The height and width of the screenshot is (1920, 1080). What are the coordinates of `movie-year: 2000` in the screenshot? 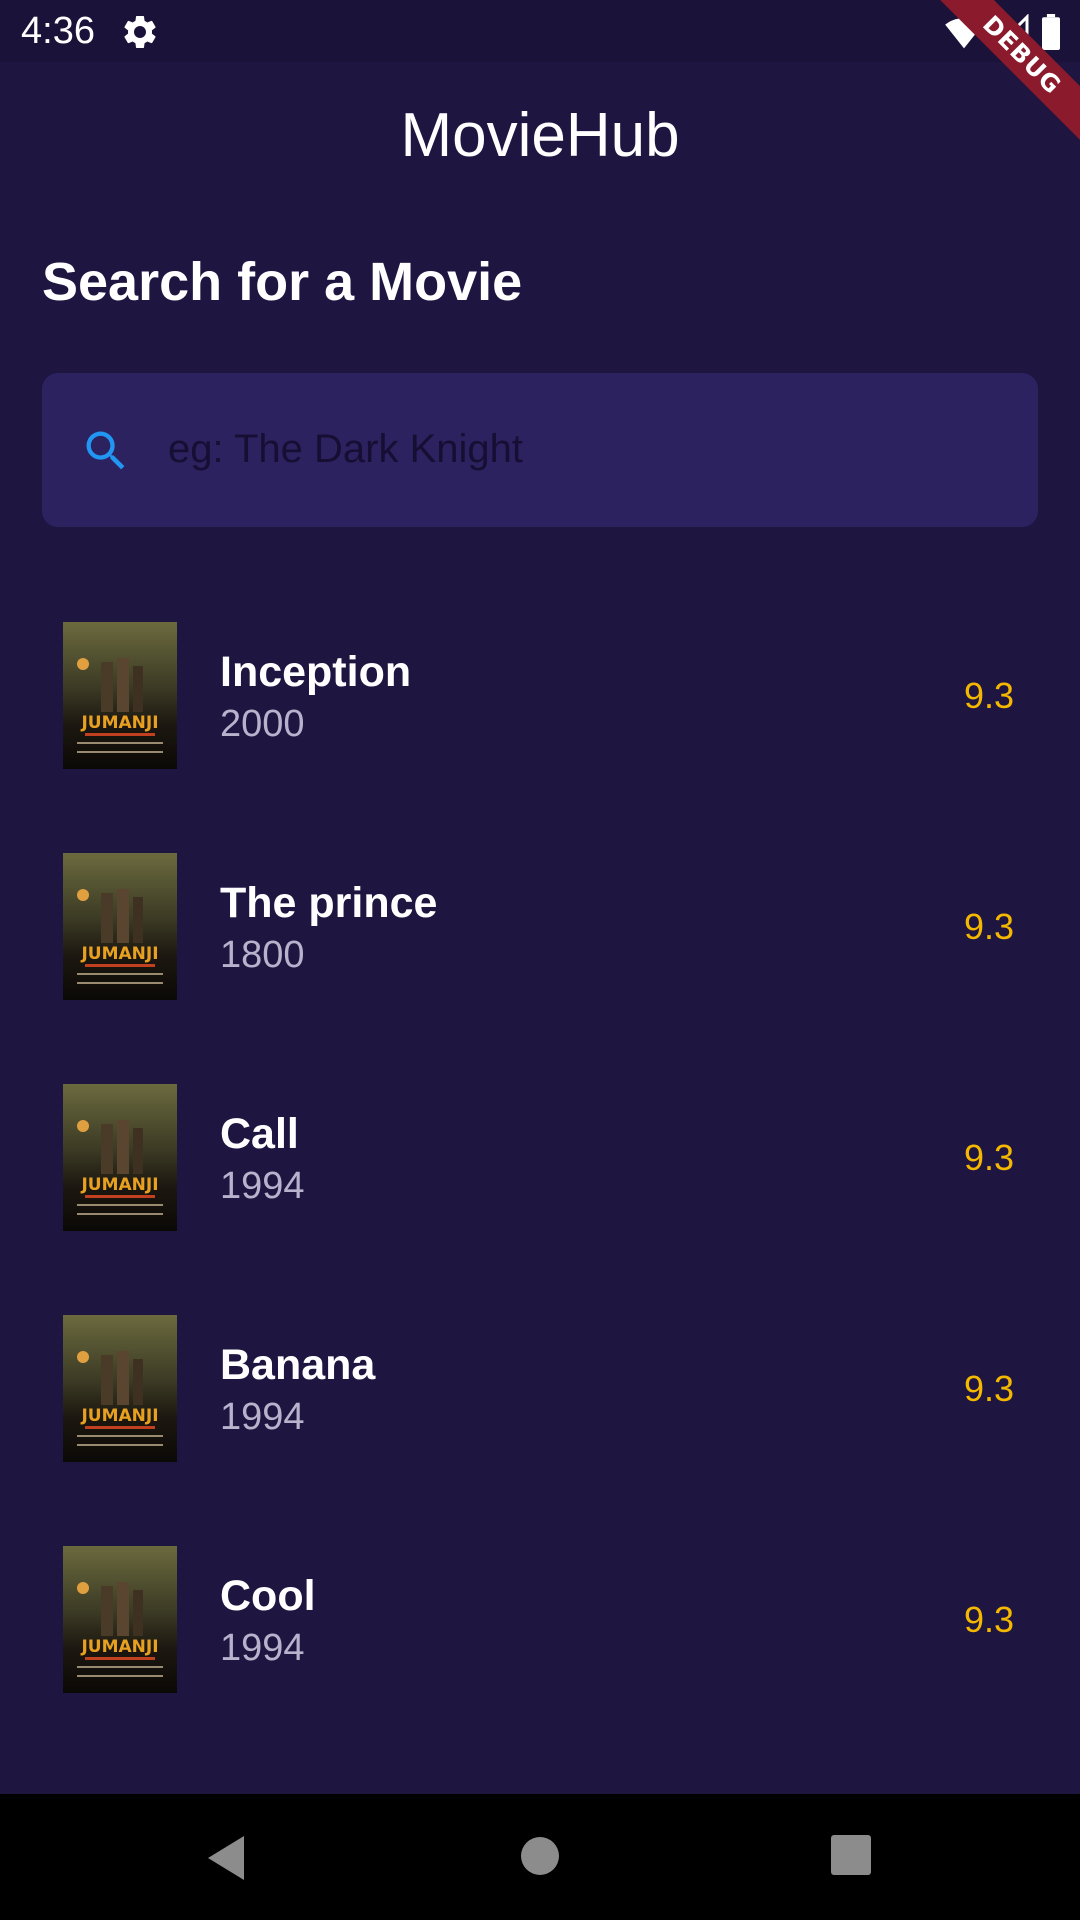 It's located at (262, 724).